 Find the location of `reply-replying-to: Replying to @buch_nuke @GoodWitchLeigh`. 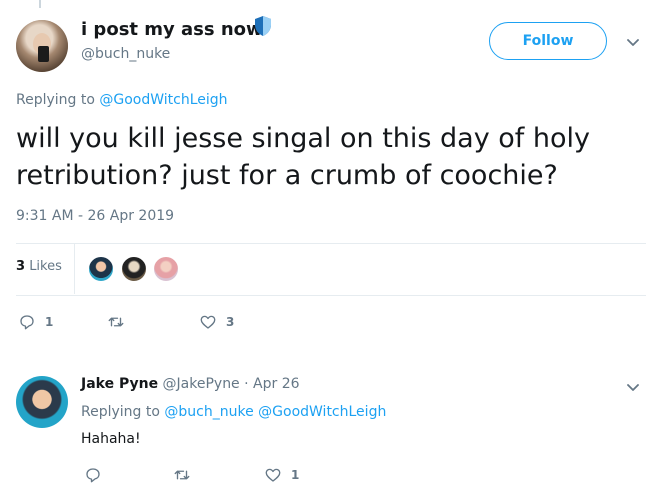

reply-replying-to: Replying to @buch_nuke @GoodWitchLeigh is located at coordinates (233, 412).